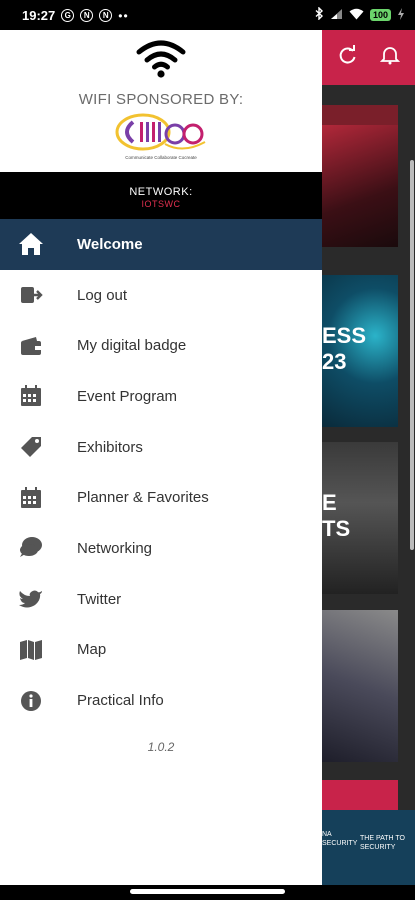 The width and height of the screenshot is (415, 900). I want to click on menu-item-label: Log out, so click(102, 295).